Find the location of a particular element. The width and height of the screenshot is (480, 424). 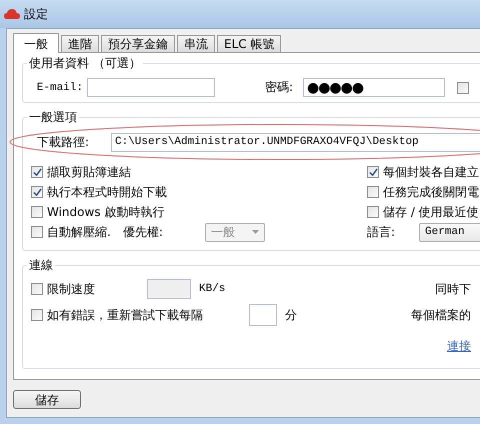

checkbox-label: 自動解壓縮. is located at coordinates (79, 232).